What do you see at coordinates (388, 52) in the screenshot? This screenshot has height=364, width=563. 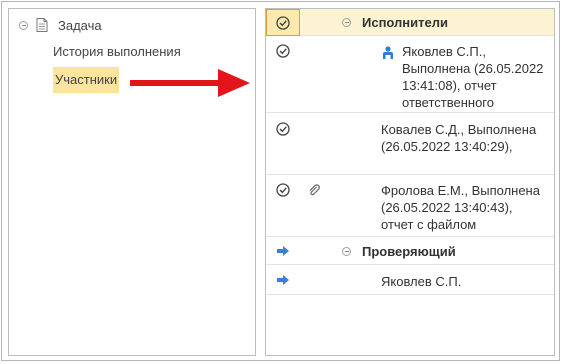 I see `person-icon` at bounding box center [388, 52].